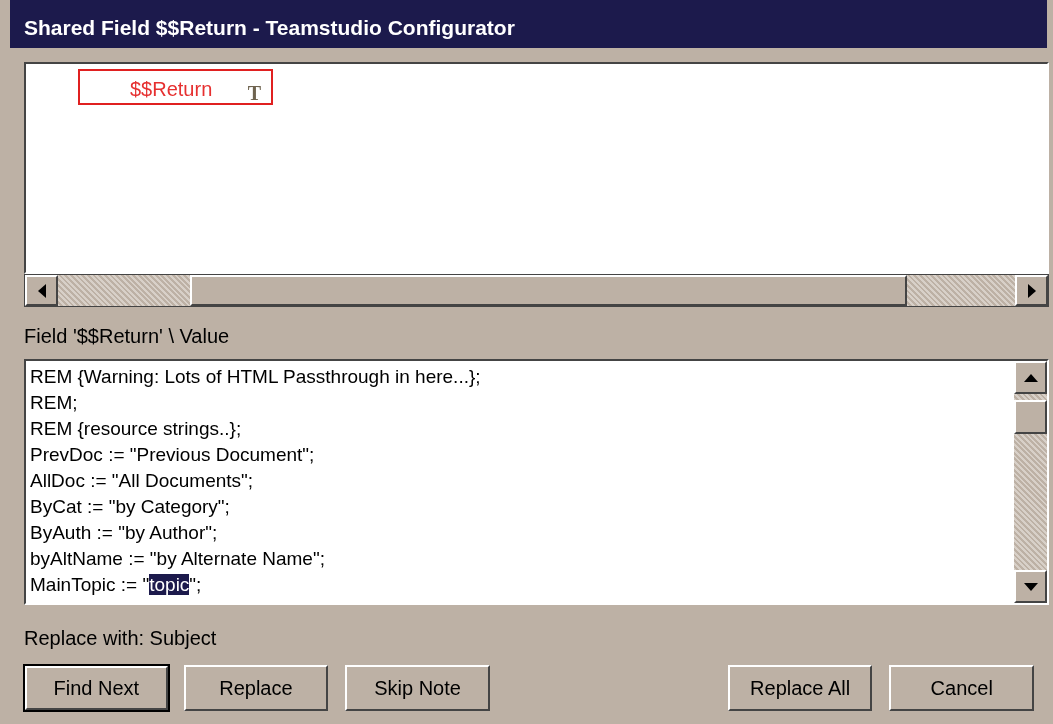 The image size is (1053, 724). I want to click on left-arrow-icon, so click(41, 290).